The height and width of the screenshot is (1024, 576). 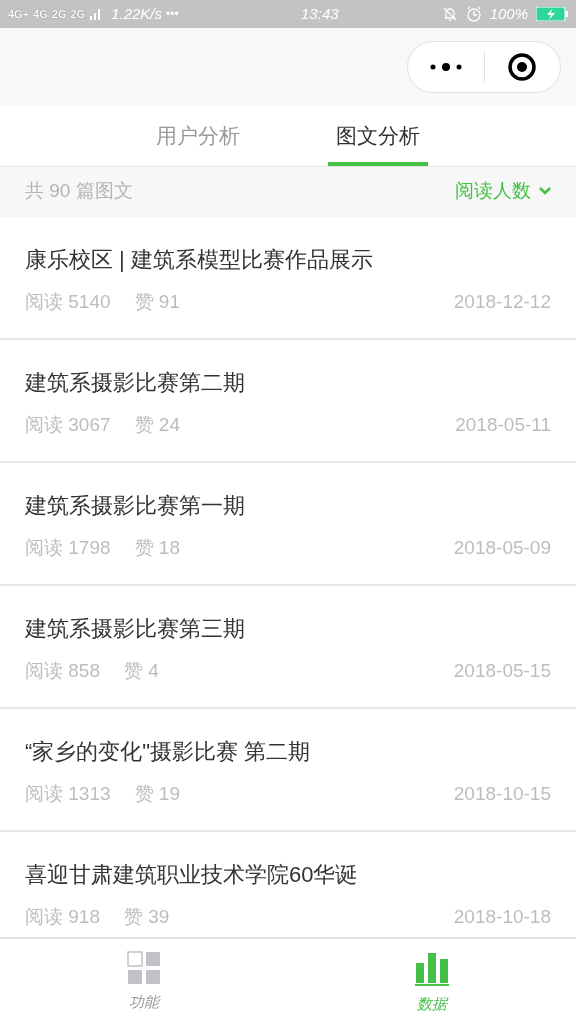 I want to click on article-item: 建筑系摄影比赛第一期 阅读 1798 赞 18 2018-05-09, so click(x=288, y=524).